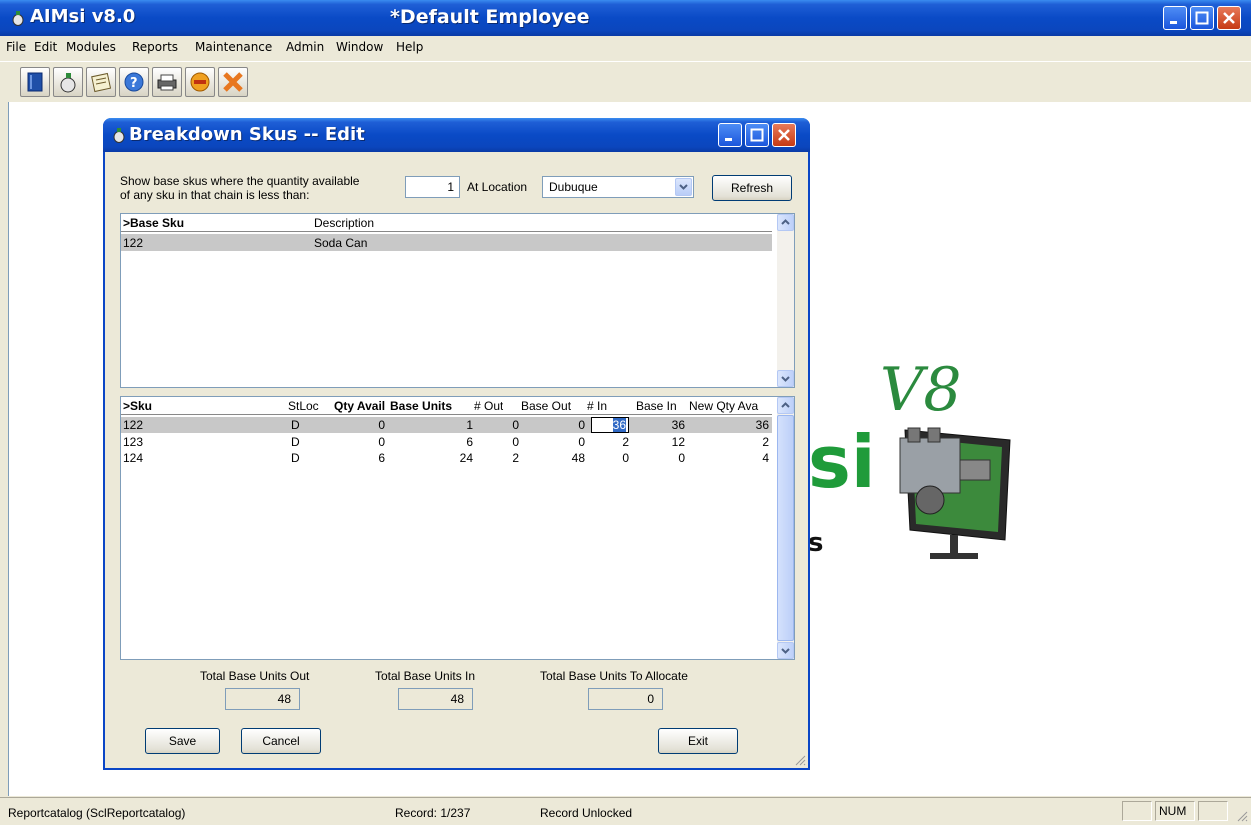 The width and height of the screenshot is (1251, 825). What do you see at coordinates (488, 406) in the screenshot?
I see `column-header-out: # Out` at bounding box center [488, 406].